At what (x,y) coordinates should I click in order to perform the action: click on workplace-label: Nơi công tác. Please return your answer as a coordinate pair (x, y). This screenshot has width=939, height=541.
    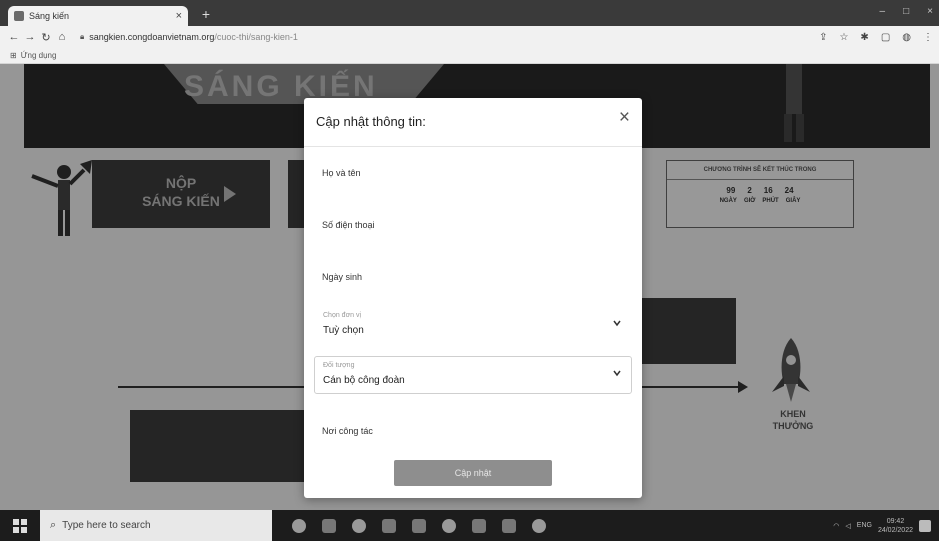
    Looking at the image, I should click on (347, 431).